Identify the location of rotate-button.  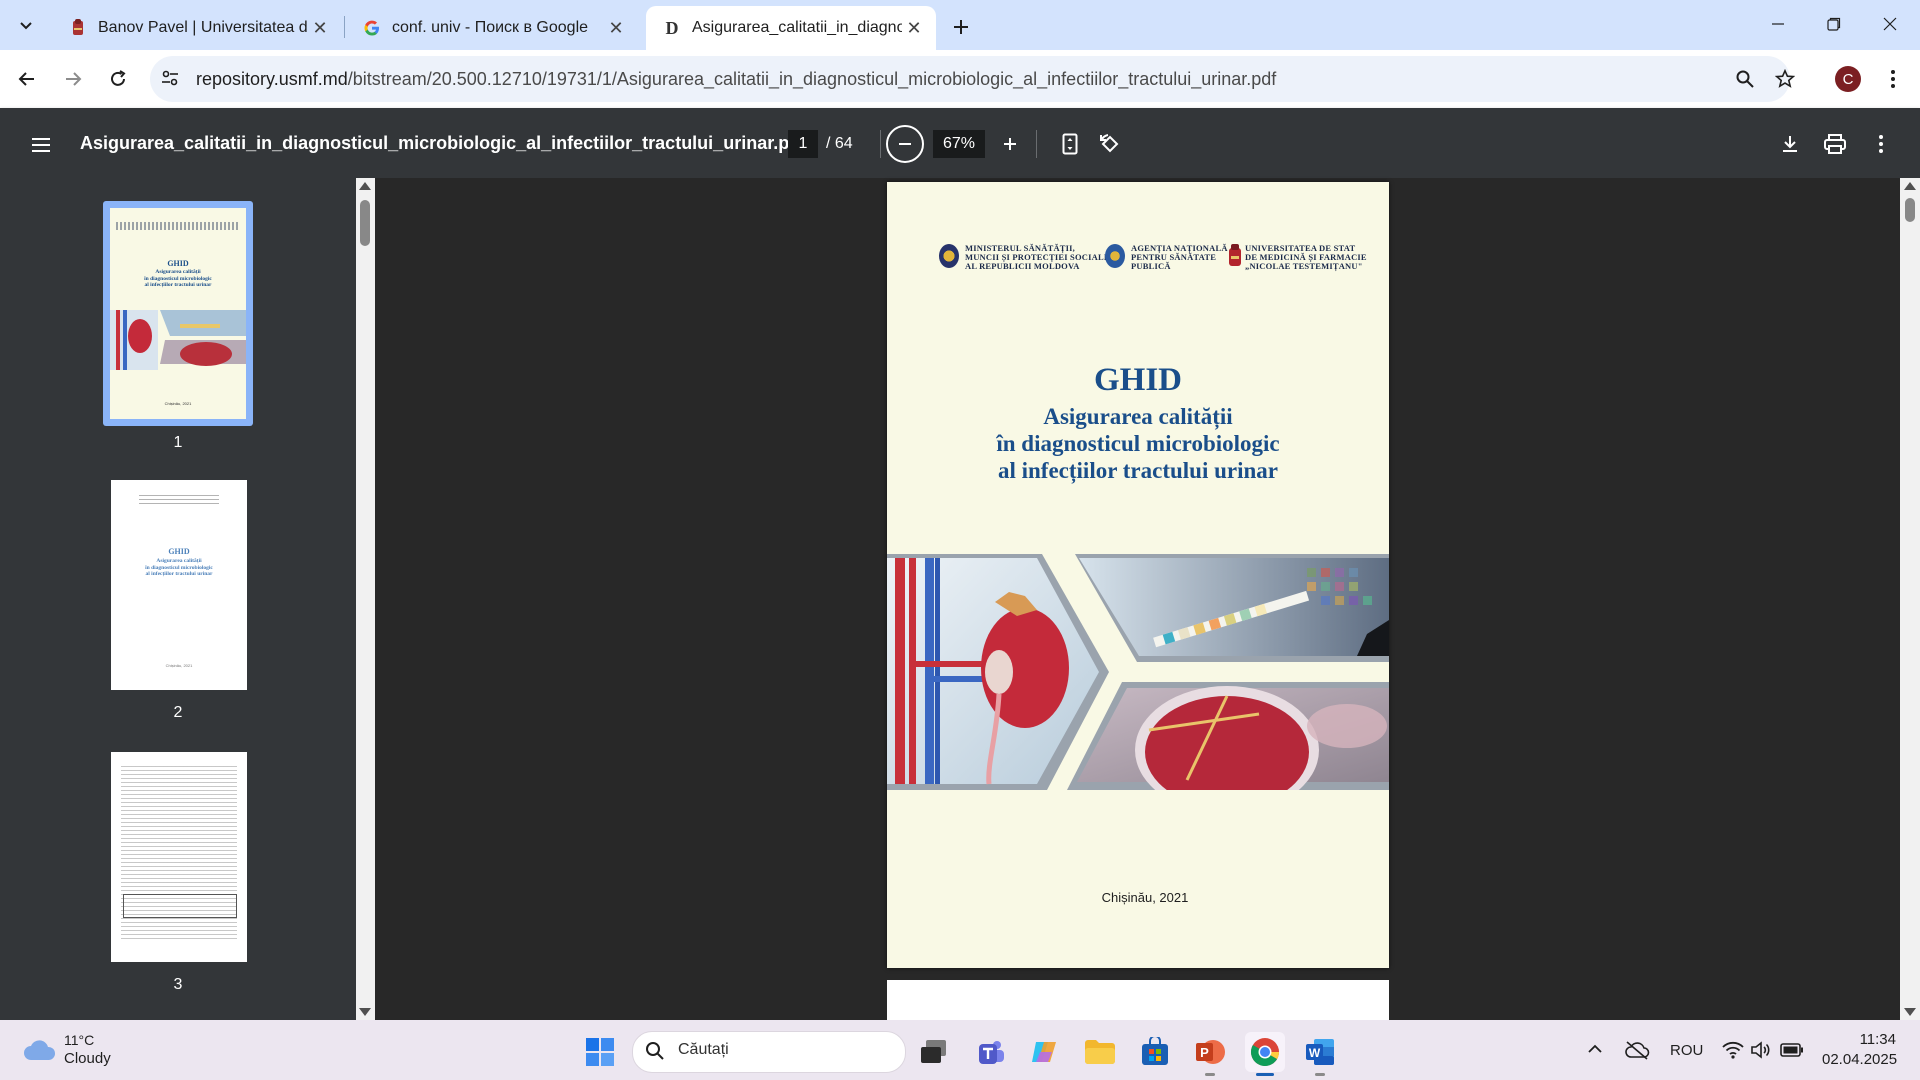
(1110, 144).